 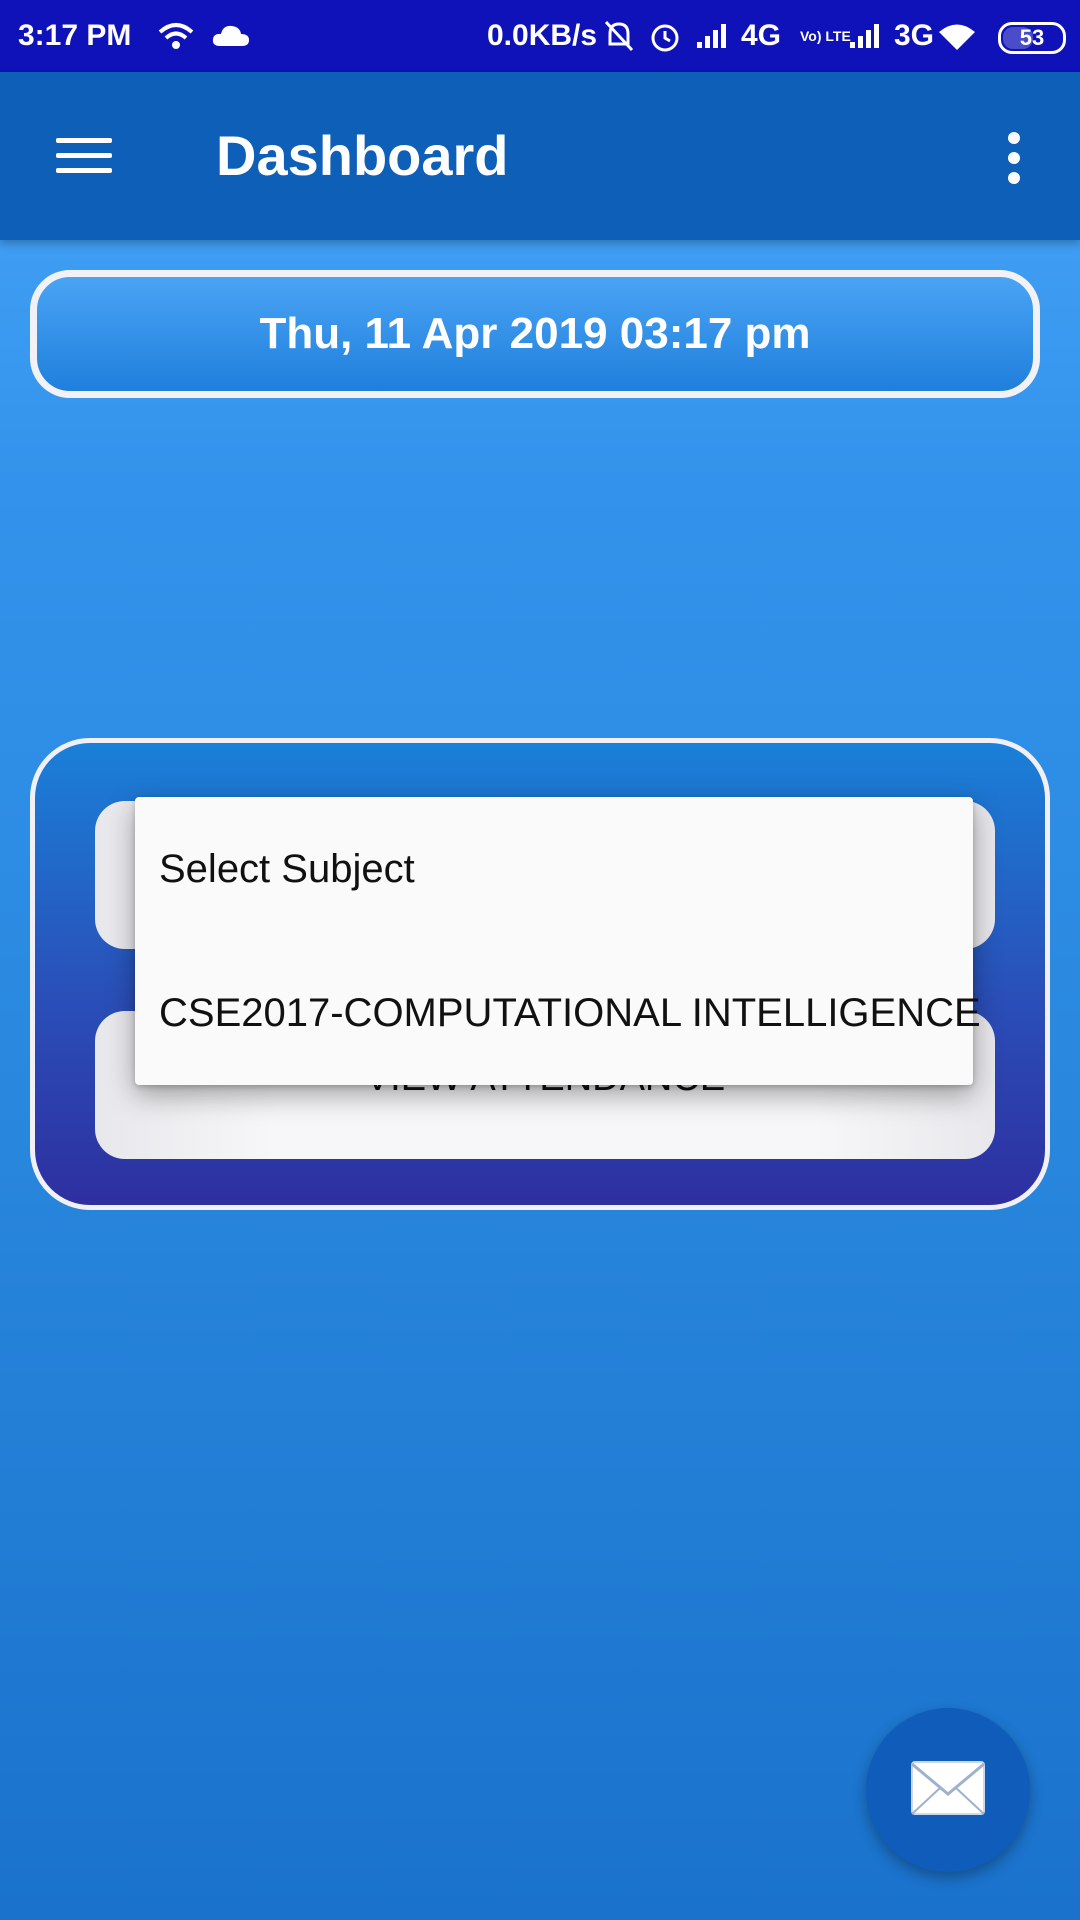 I want to click on network-type-2: 3G, so click(x=914, y=35).